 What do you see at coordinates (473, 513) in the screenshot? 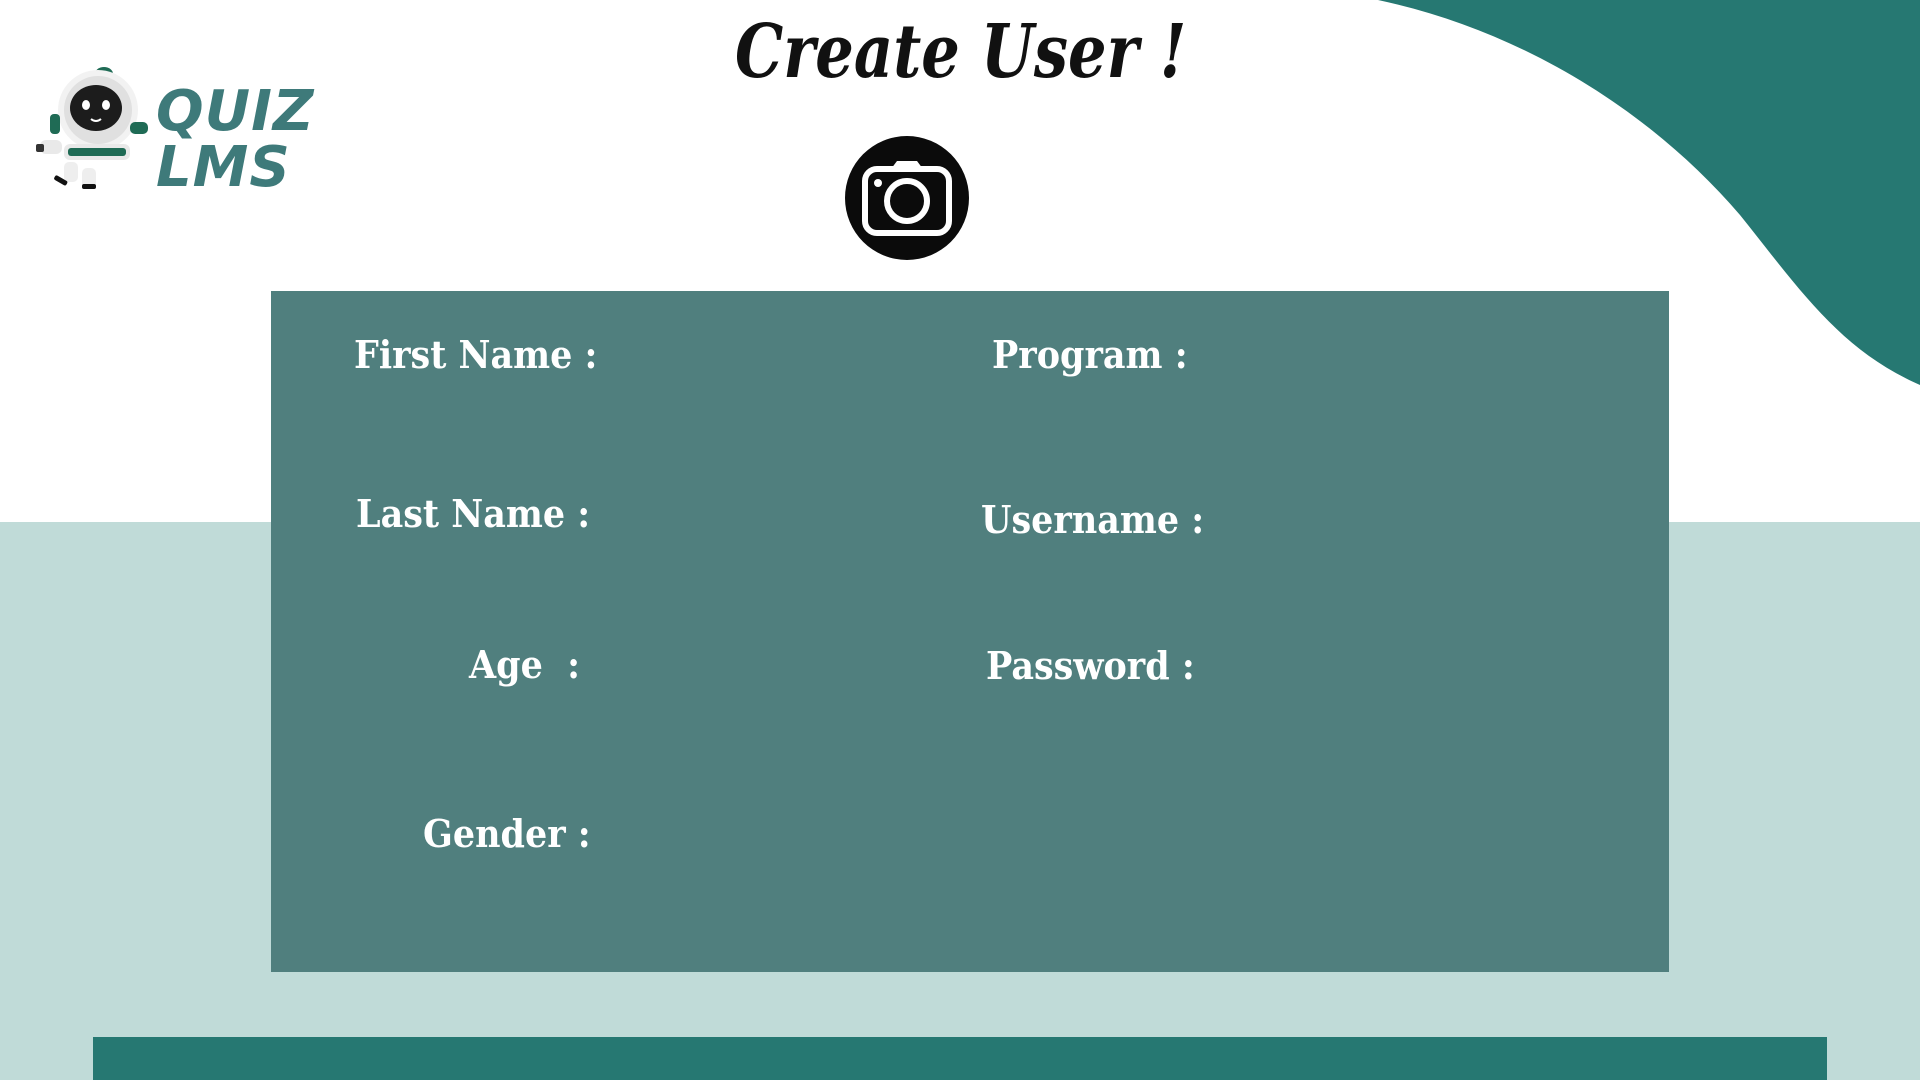
I see `last-name-label: Last Name :` at bounding box center [473, 513].